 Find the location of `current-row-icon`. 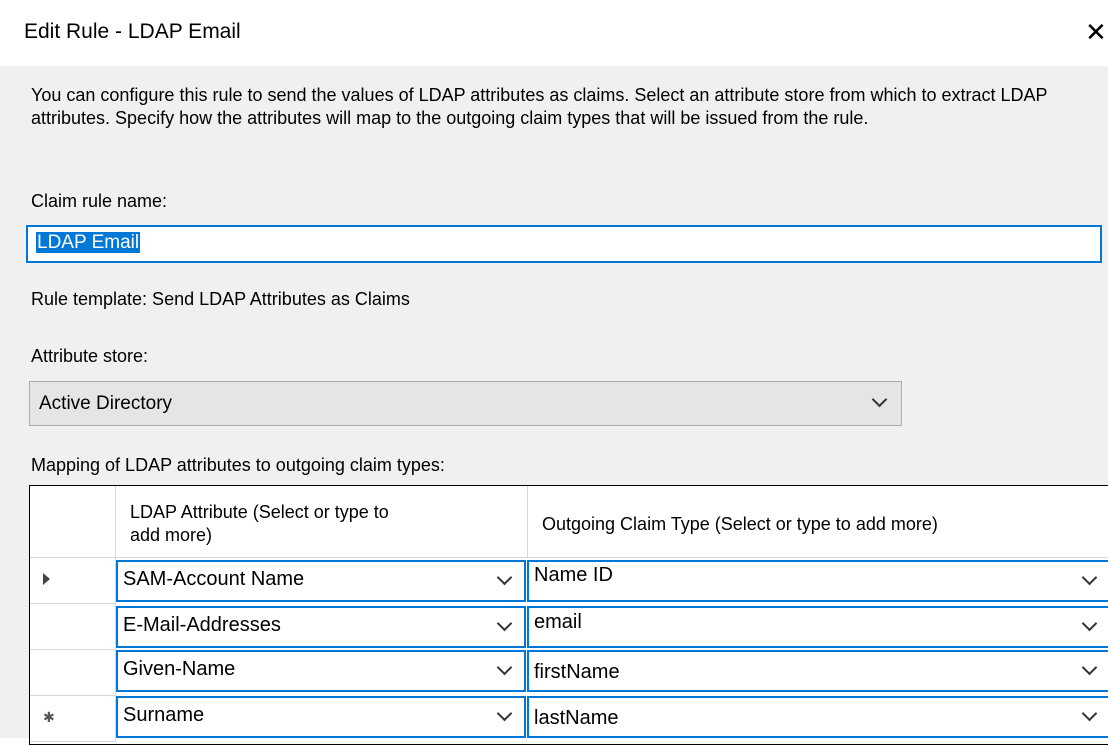

current-row-icon is located at coordinates (46, 579).